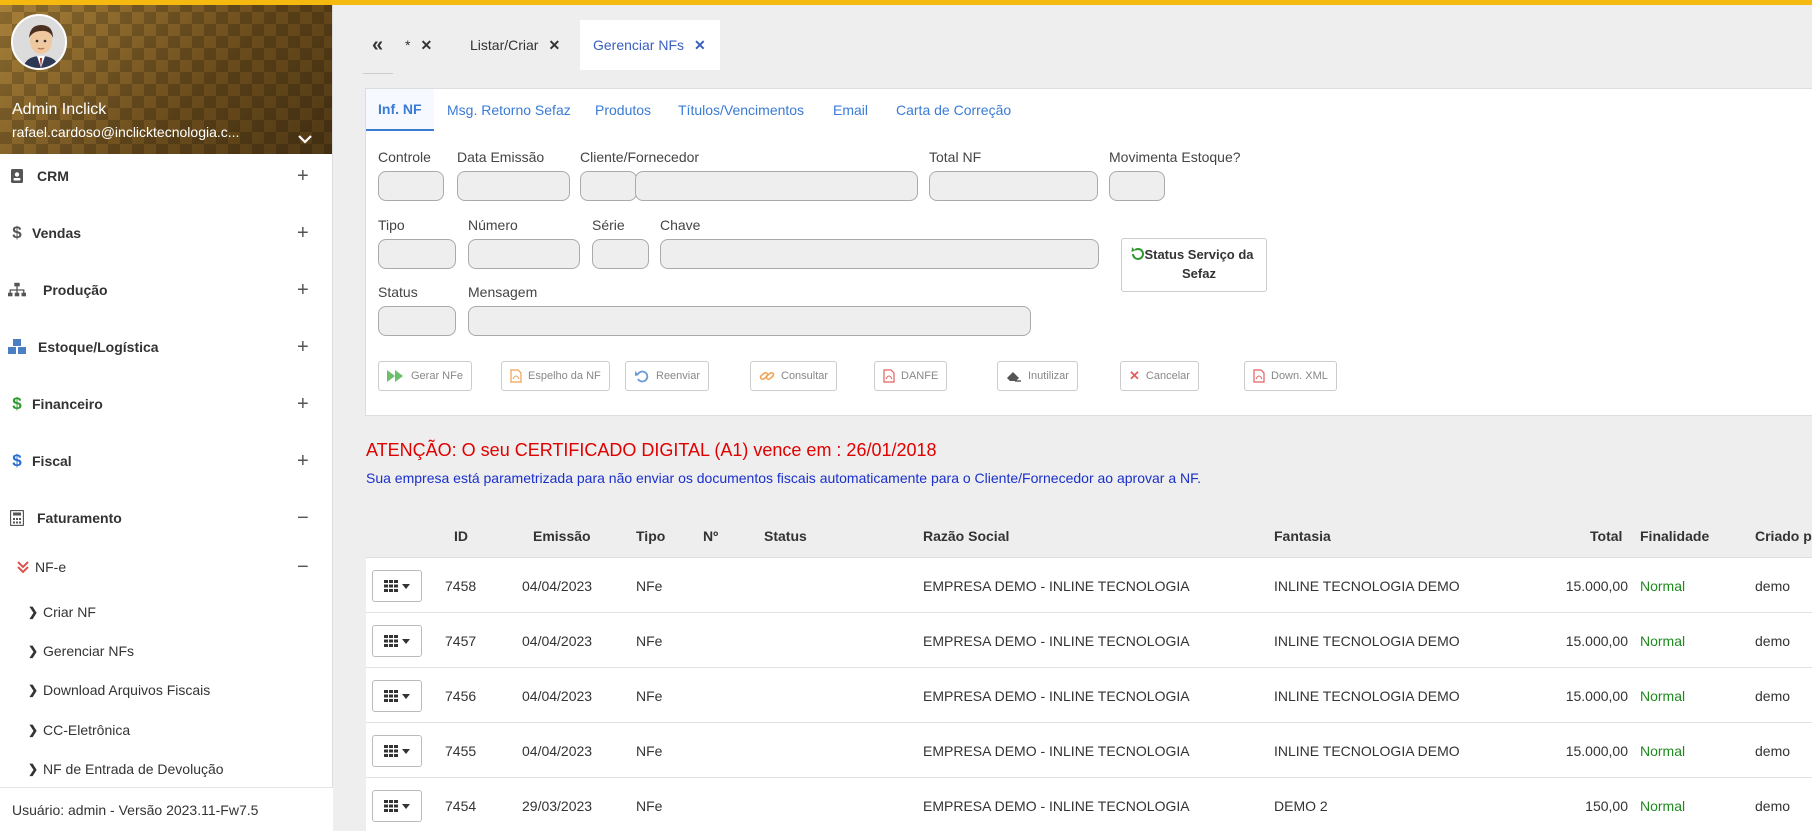  Describe the element at coordinates (1037, 376) in the screenshot. I see `inutilizar-button: Inutilizar` at that location.